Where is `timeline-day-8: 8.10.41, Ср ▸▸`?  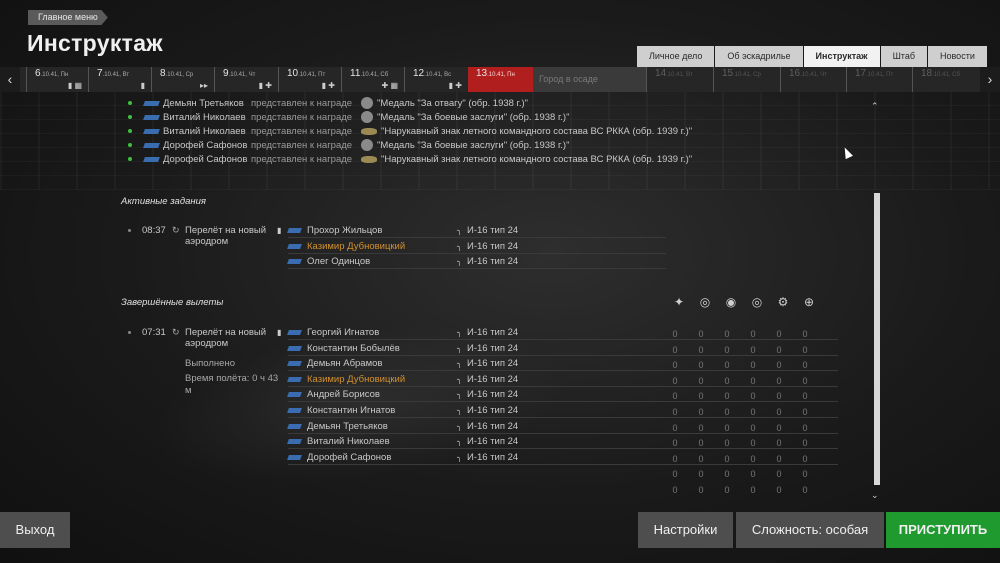
timeline-day-8: 8.10.41, Ср ▸▸ is located at coordinates (182, 79).